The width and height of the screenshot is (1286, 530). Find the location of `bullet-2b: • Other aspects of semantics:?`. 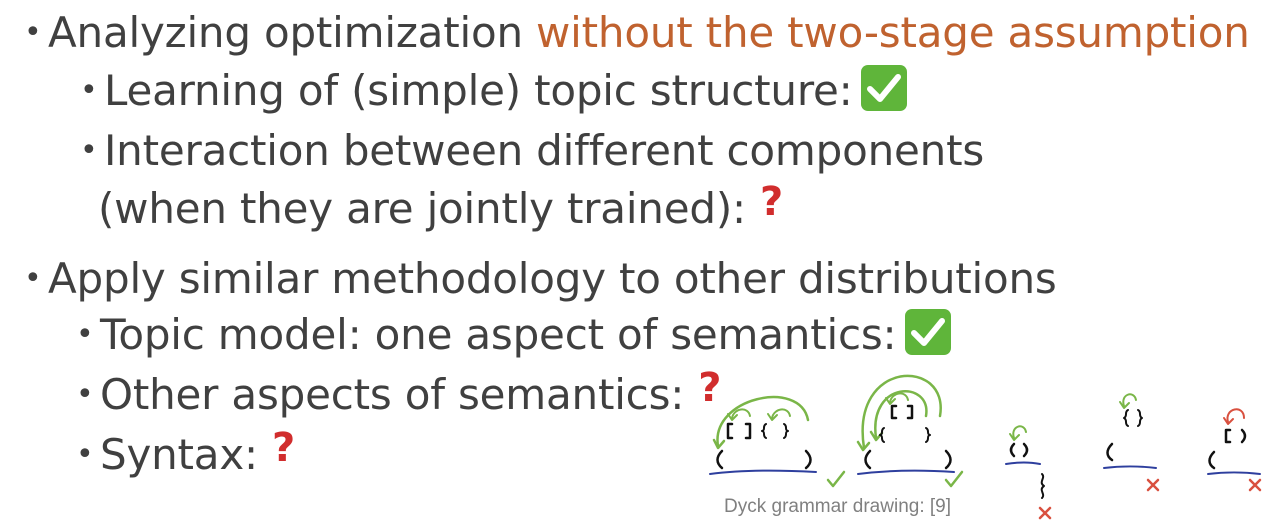

bullet-2b: • Other aspects of semantics:? is located at coordinates (398, 394).